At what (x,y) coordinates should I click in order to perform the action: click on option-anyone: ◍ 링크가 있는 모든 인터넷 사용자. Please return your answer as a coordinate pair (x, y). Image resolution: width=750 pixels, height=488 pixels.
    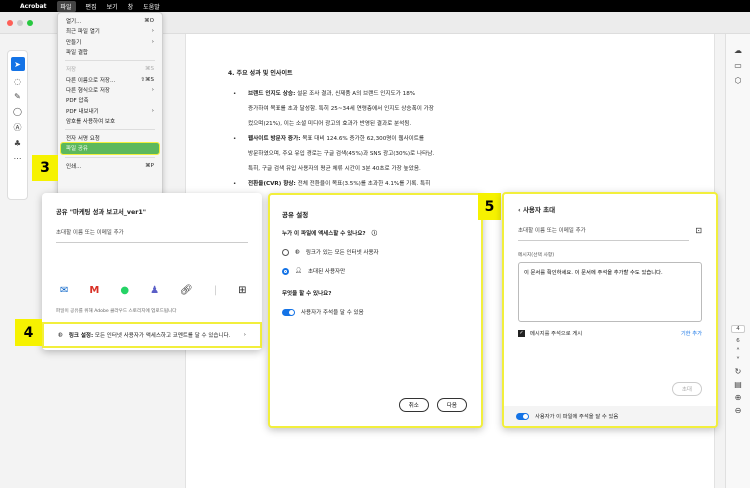
    Looking at the image, I should click on (375, 252).